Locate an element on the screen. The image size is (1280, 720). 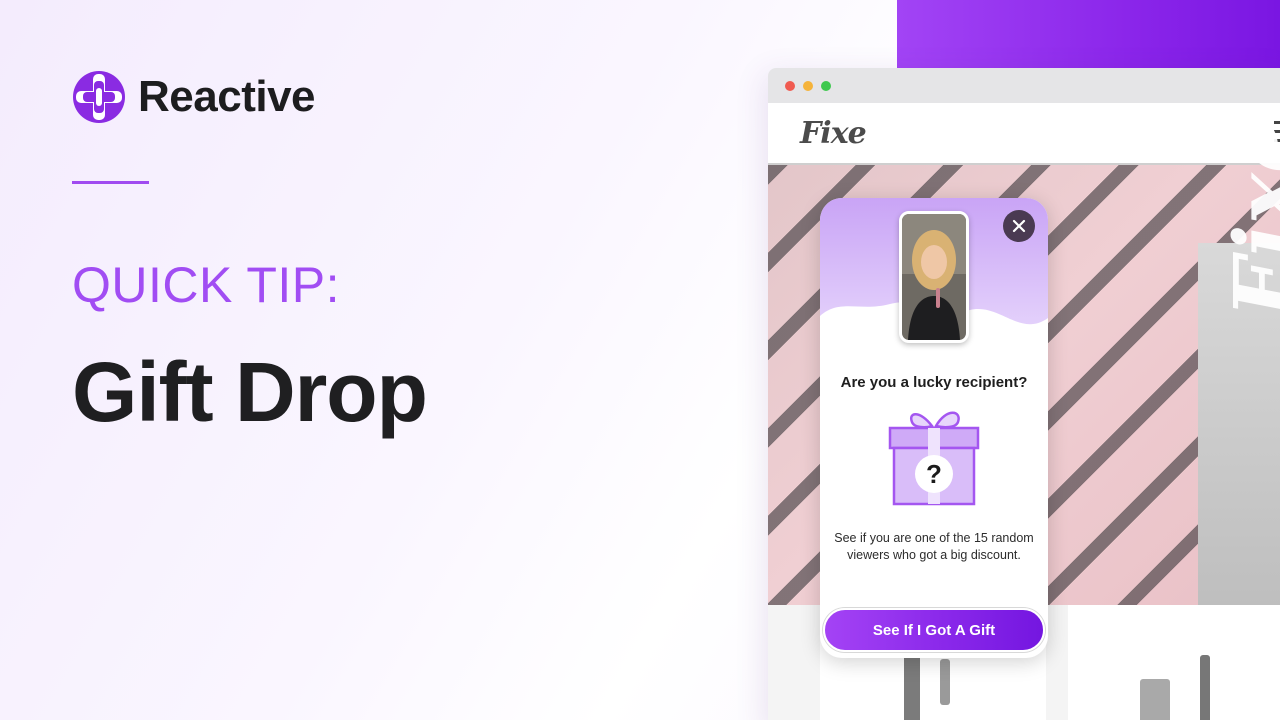
mystery-gift-icon: ? is located at coordinates (934, 458).